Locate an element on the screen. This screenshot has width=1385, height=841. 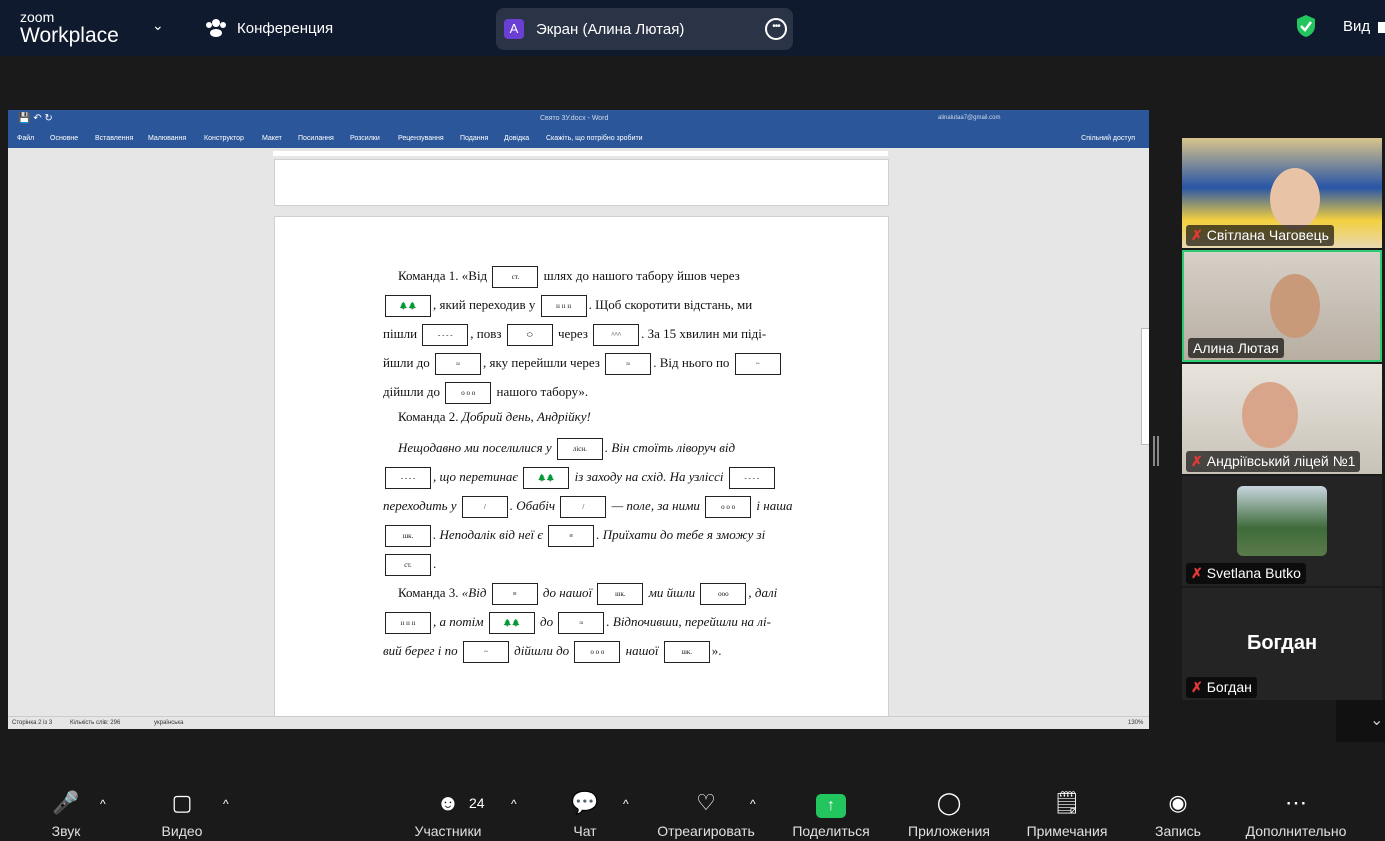
doc-line: ст.. is located at coordinates (409, 565).